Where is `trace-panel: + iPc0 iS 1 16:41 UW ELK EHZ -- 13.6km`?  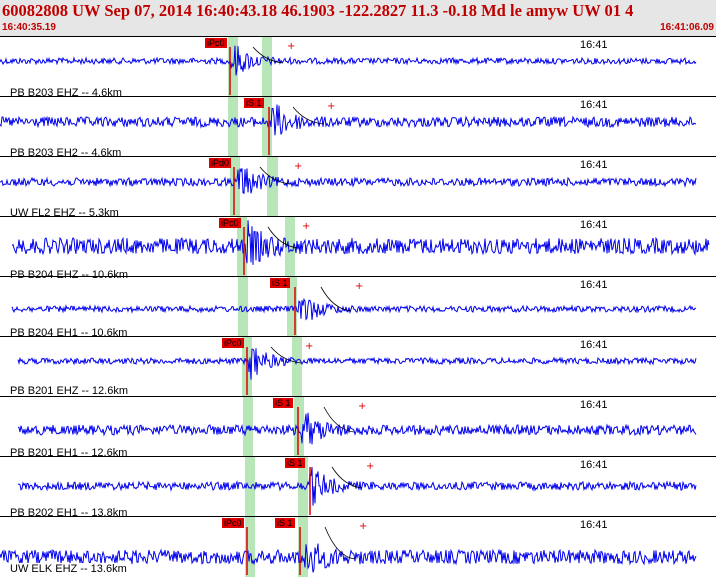 trace-panel: + iPc0 iS 1 16:41 UW ELK EHZ -- 13.6km is located at coordinates (358, 546).